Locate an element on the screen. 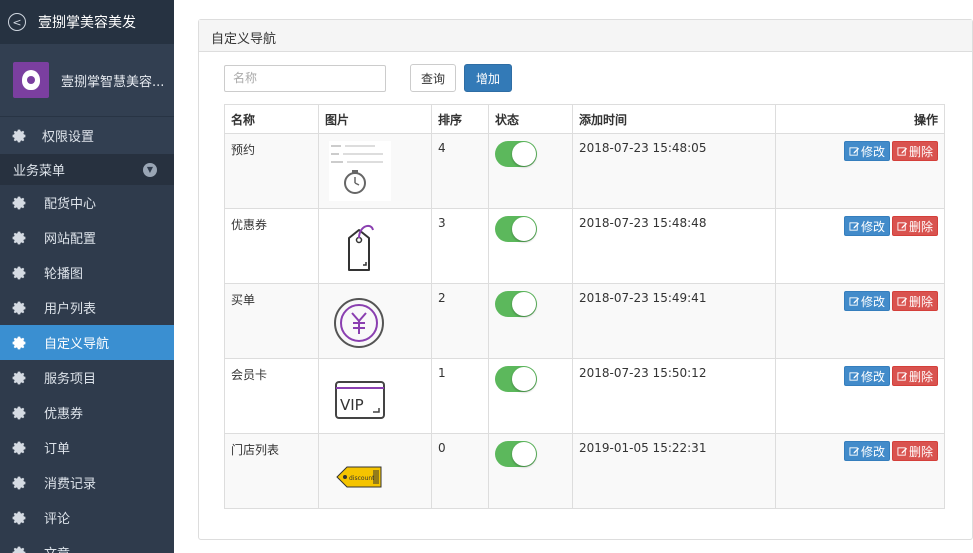 Image resolution: width=973 pixels, height=553 pixels. back-arrow-icon: < is located at coordinates (17, 22).